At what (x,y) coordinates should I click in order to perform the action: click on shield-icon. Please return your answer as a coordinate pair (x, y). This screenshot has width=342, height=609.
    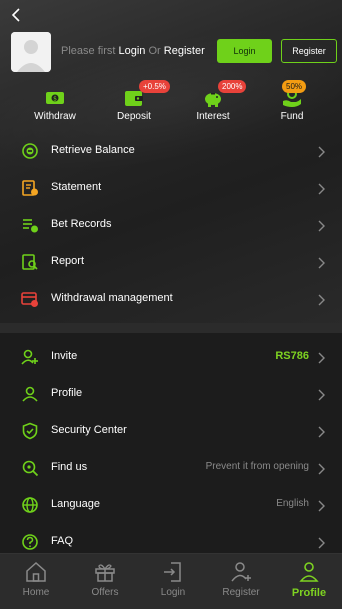
    Looking at the image, I should click on (30, 431).